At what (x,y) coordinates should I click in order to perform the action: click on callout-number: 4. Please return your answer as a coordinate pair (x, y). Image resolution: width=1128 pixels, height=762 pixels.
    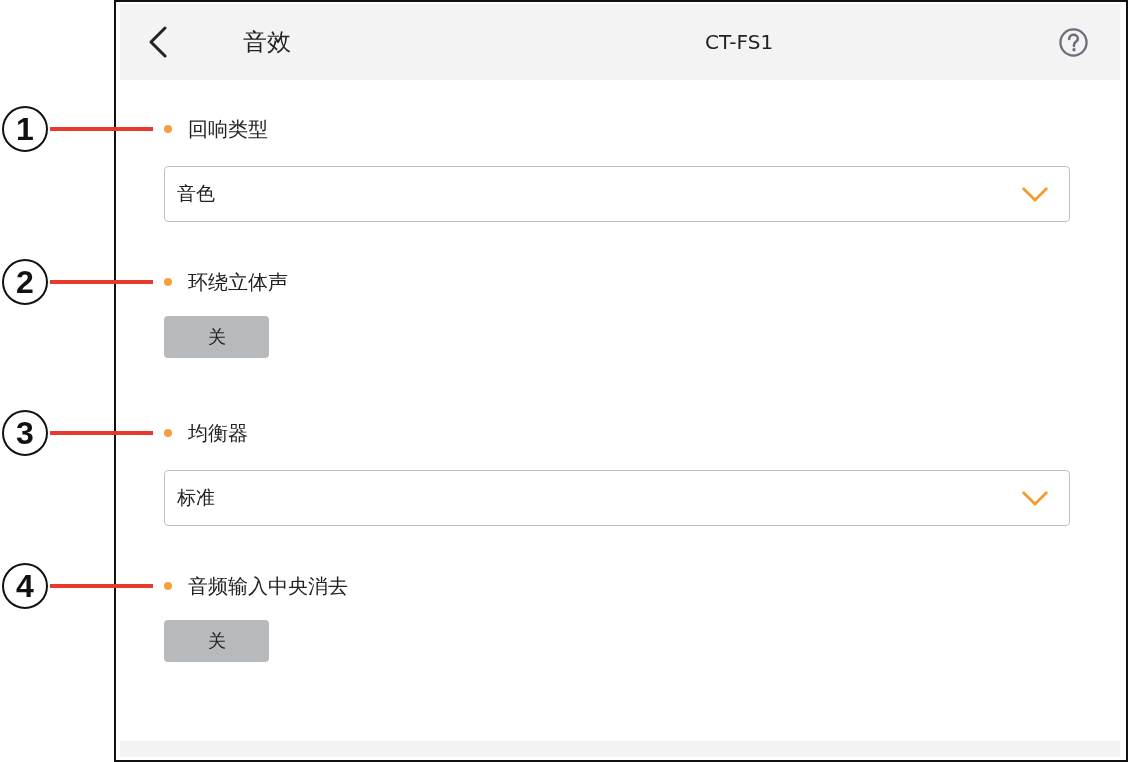
    Looking at the image, I should click on (25, 586).